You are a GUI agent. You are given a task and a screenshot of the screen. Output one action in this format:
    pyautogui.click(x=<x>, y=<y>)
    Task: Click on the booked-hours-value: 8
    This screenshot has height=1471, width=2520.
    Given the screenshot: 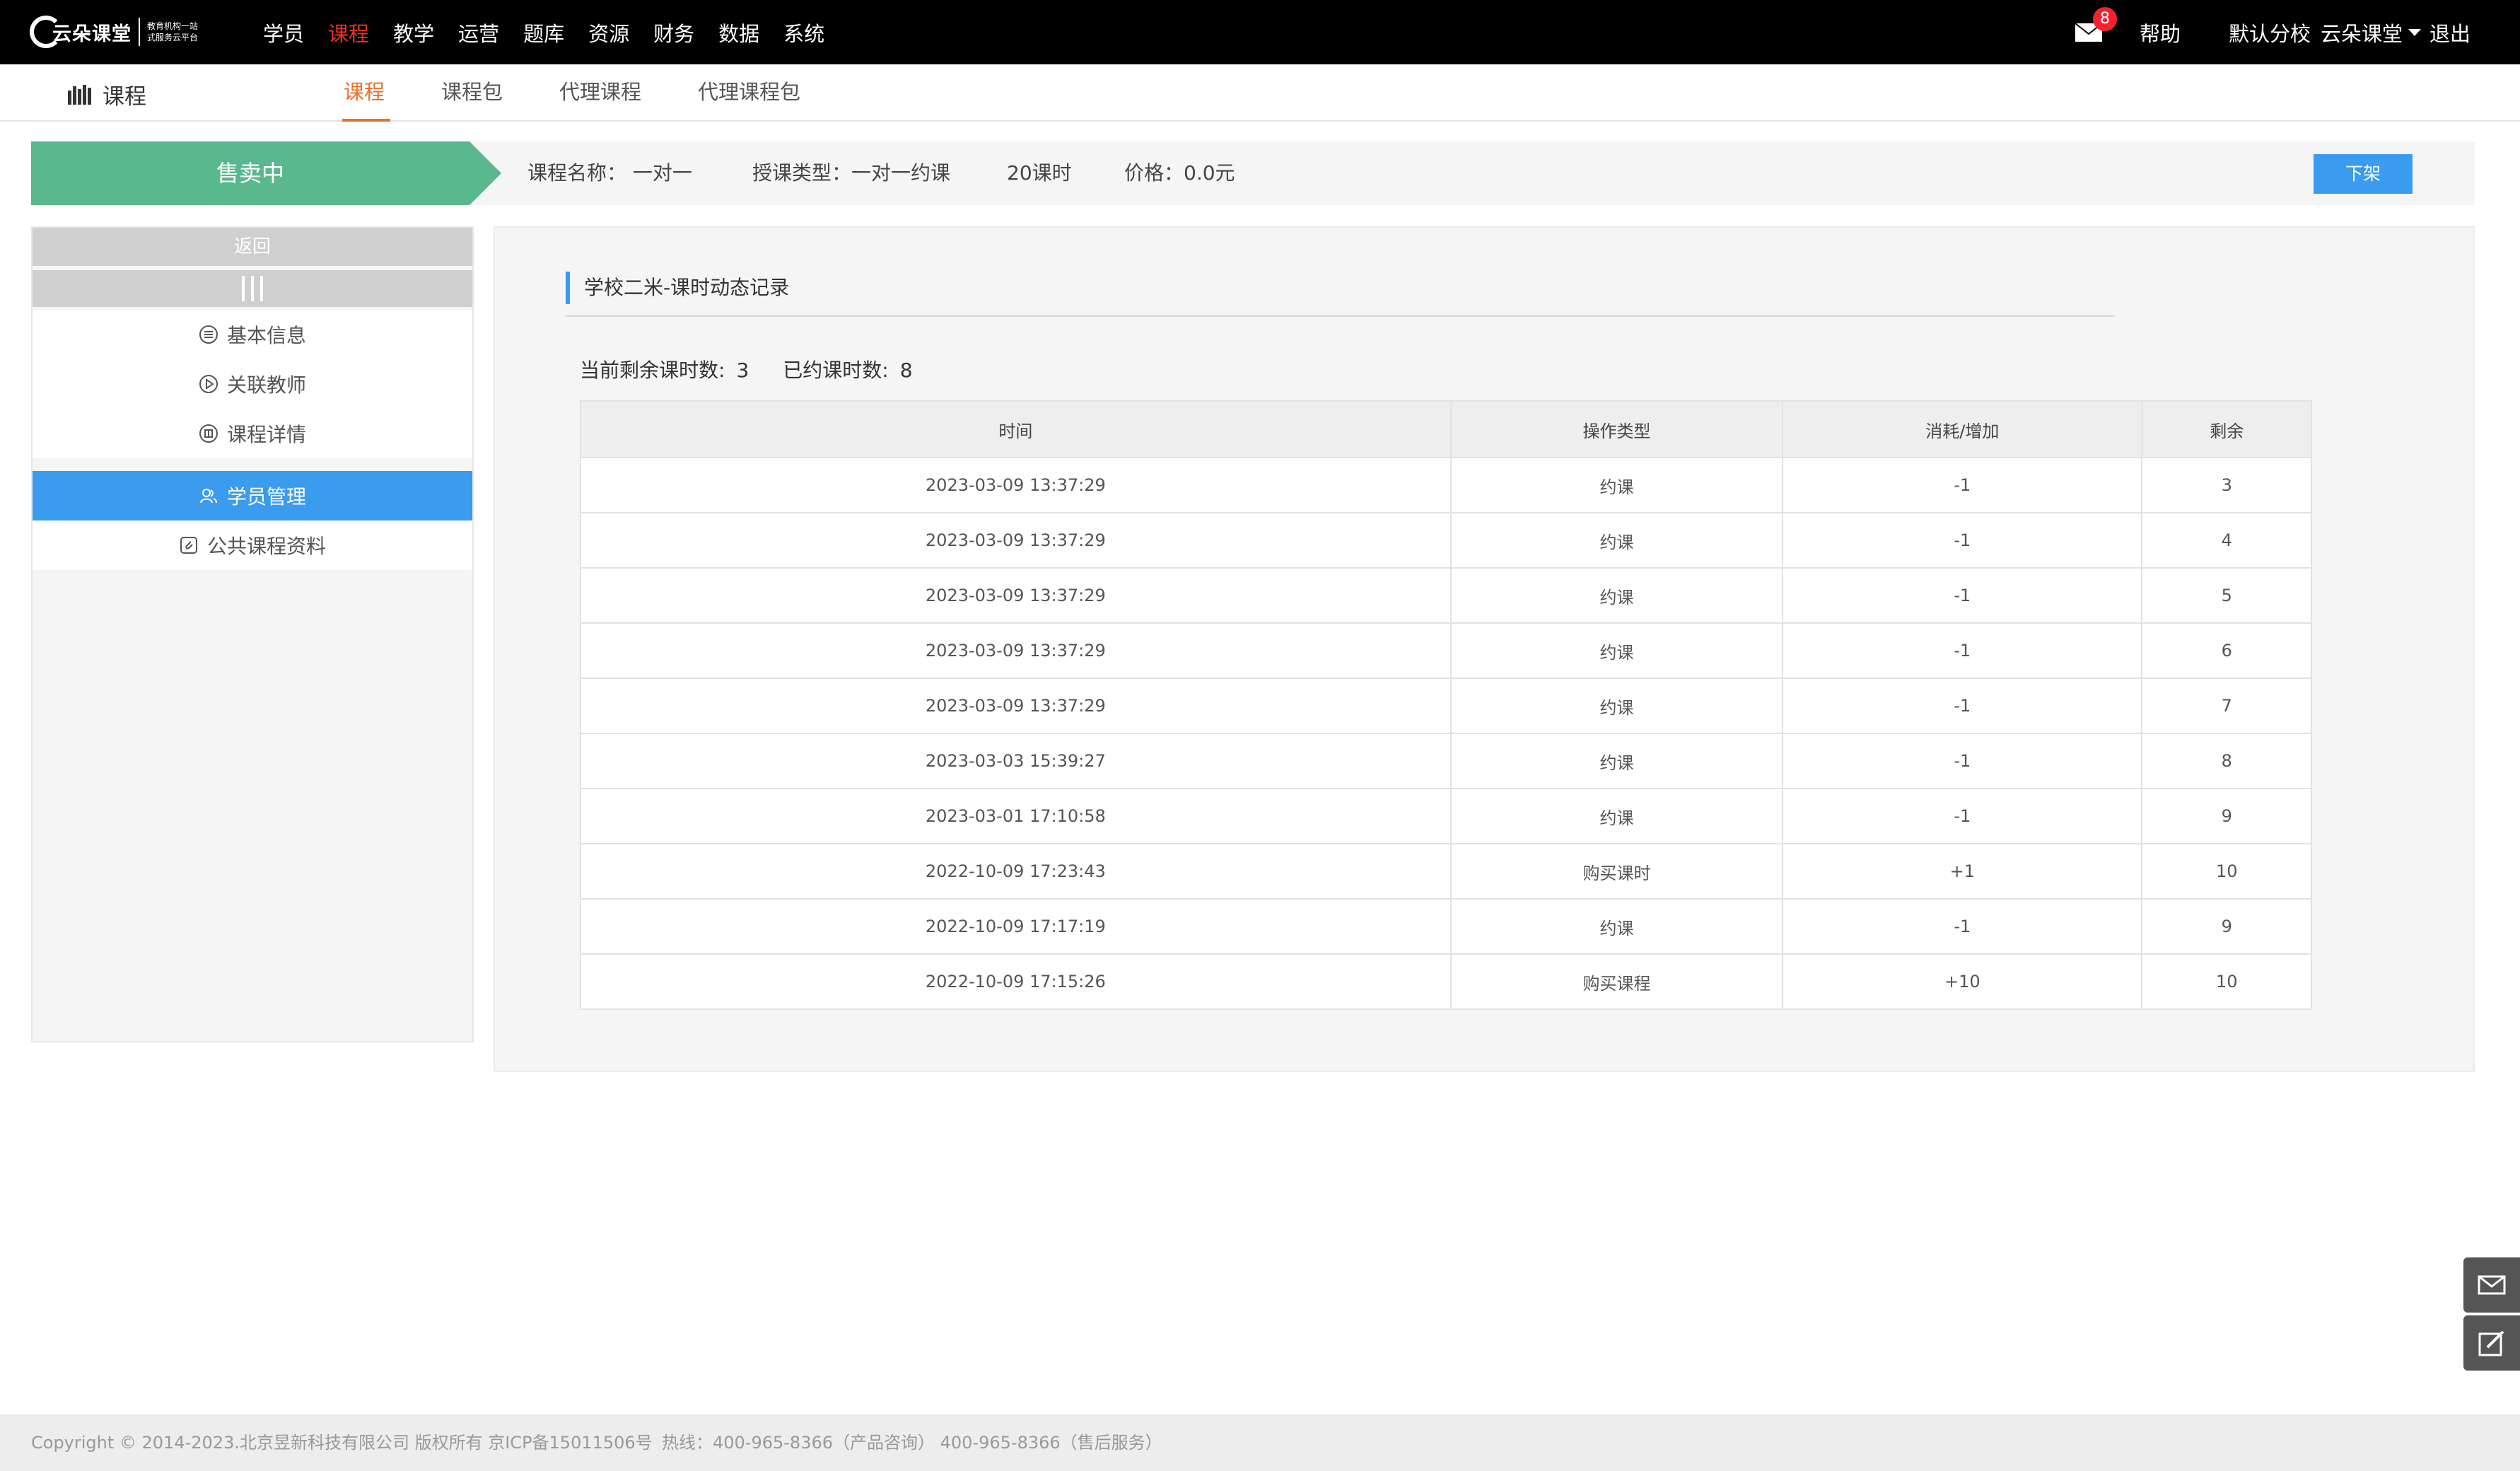 What is the action you would take?
    pyautogui.click(x=906, y=370)
    